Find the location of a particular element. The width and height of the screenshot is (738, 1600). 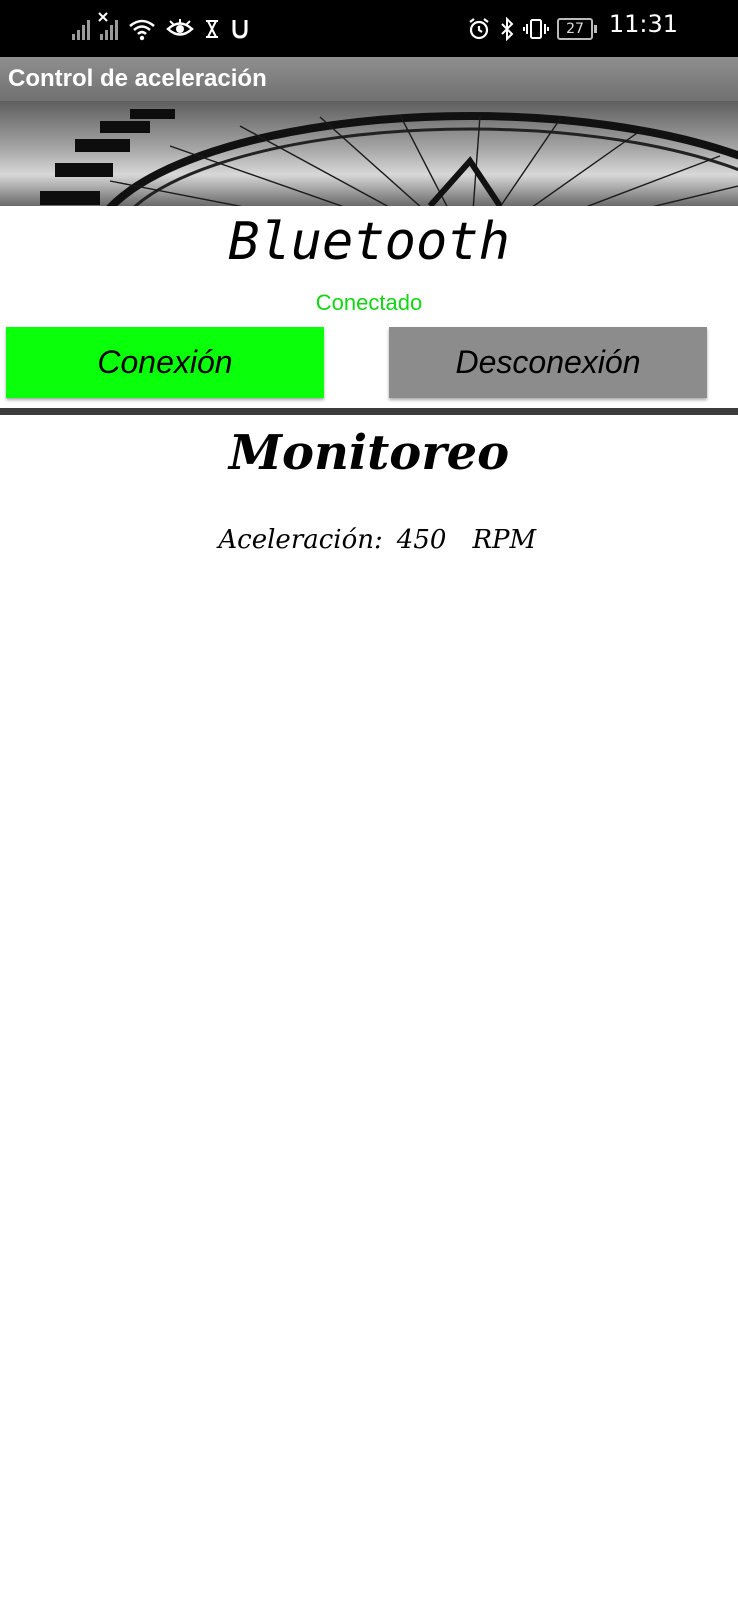

hourglass-icon is located at coordinates (212, 29).